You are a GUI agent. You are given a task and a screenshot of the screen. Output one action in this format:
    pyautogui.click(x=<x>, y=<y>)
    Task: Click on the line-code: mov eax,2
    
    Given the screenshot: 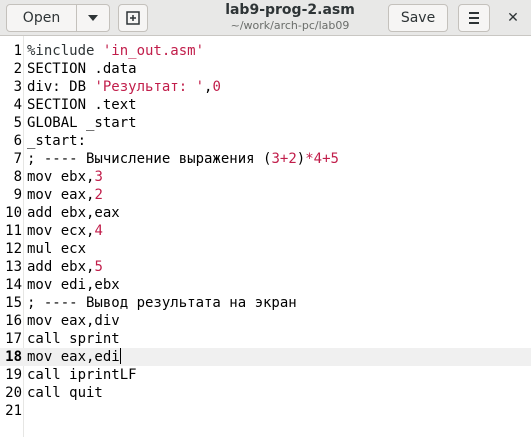 What is the action you would take?
    pyautogui.click(x=65, y=195)
    